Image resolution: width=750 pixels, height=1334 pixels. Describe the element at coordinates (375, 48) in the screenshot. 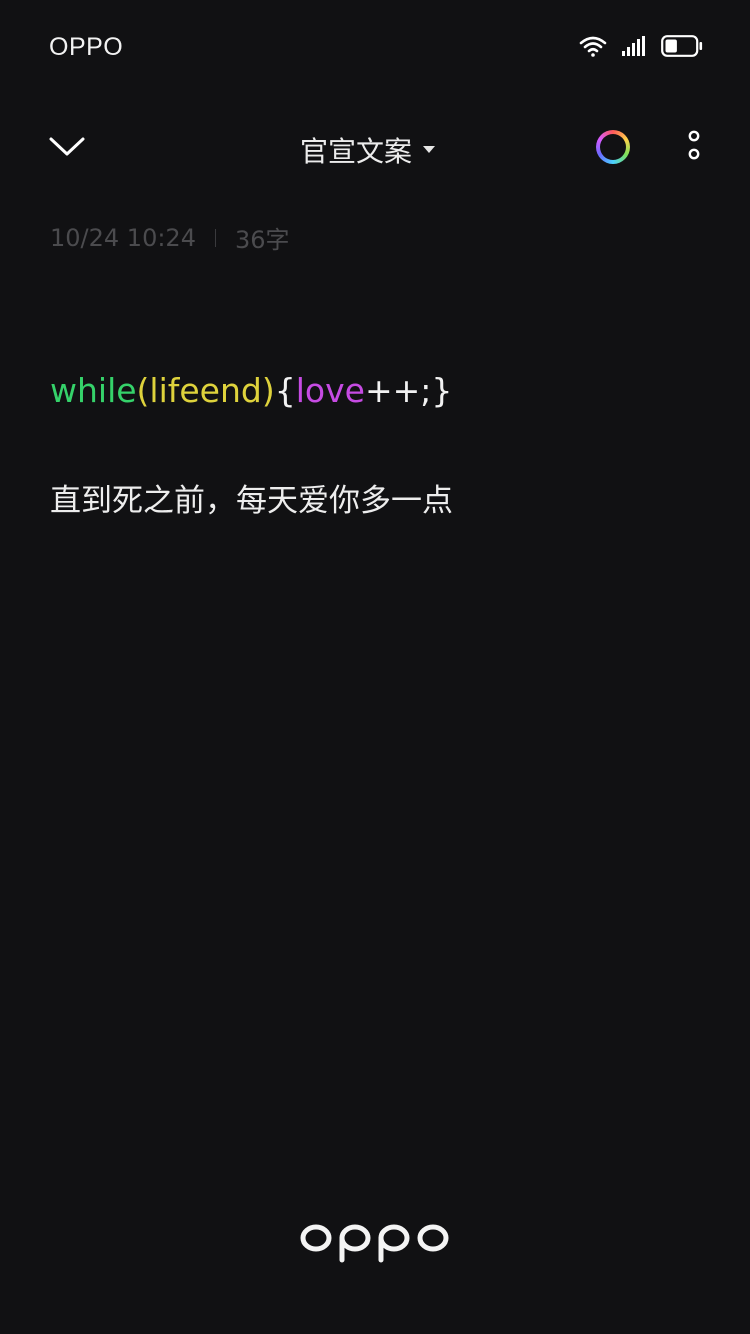

I see `status-bar: OPPO` at that location.